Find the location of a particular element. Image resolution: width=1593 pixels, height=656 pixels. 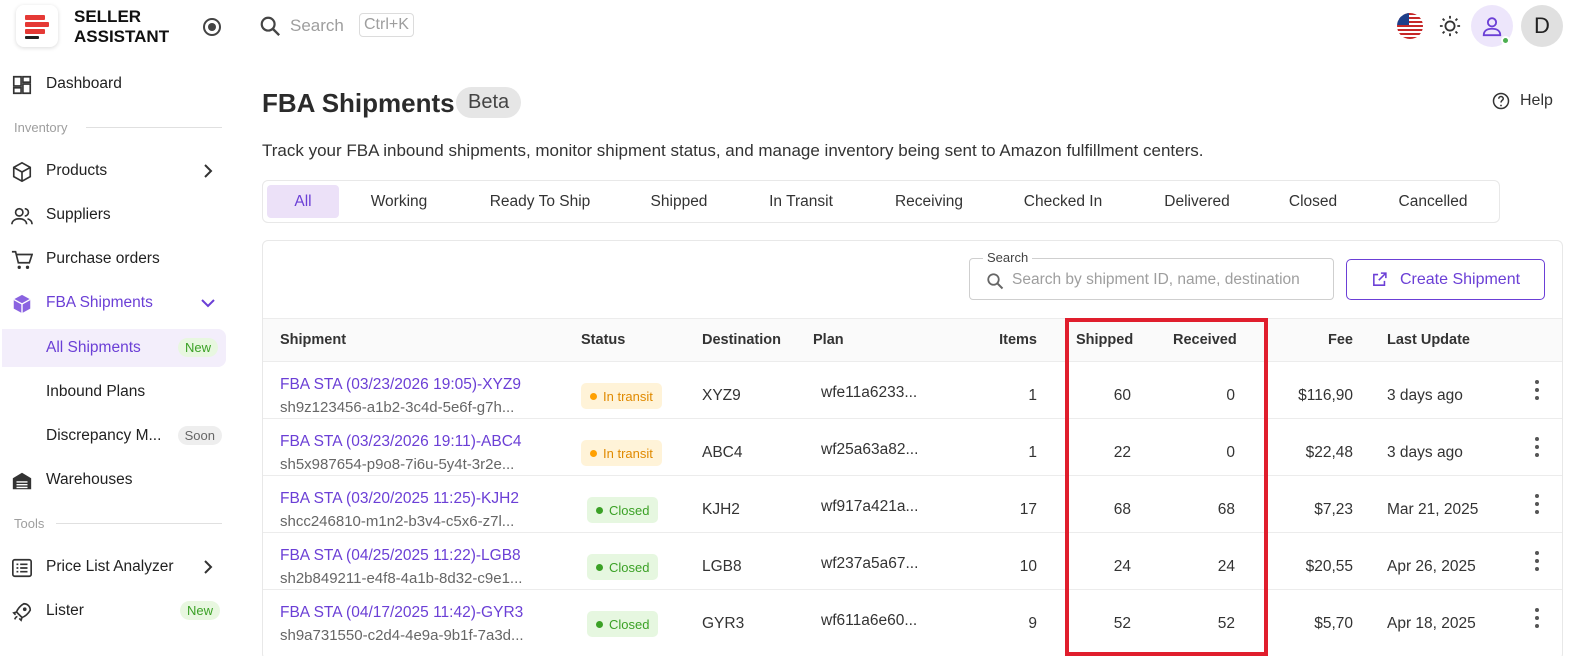

search-icon is located at coordinates (270, 26).